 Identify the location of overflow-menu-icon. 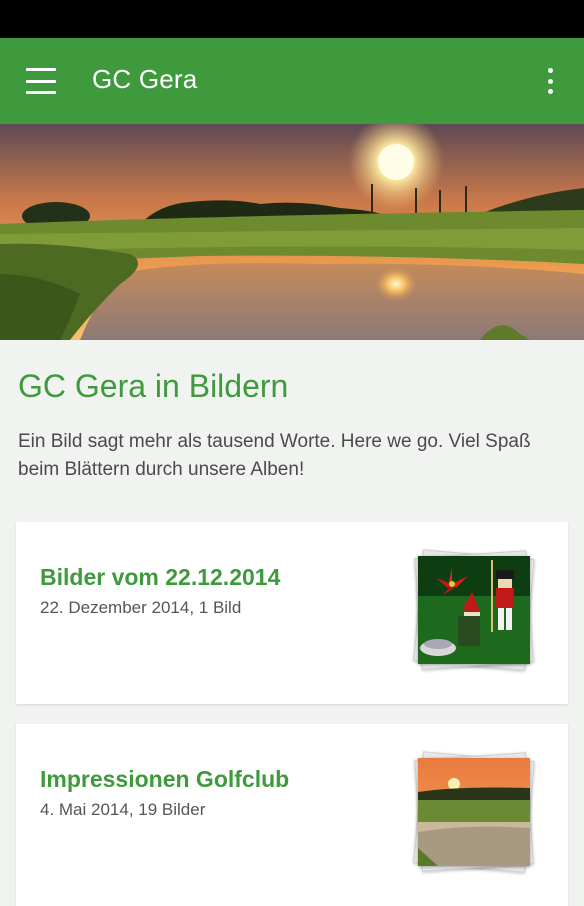
(550, 81).